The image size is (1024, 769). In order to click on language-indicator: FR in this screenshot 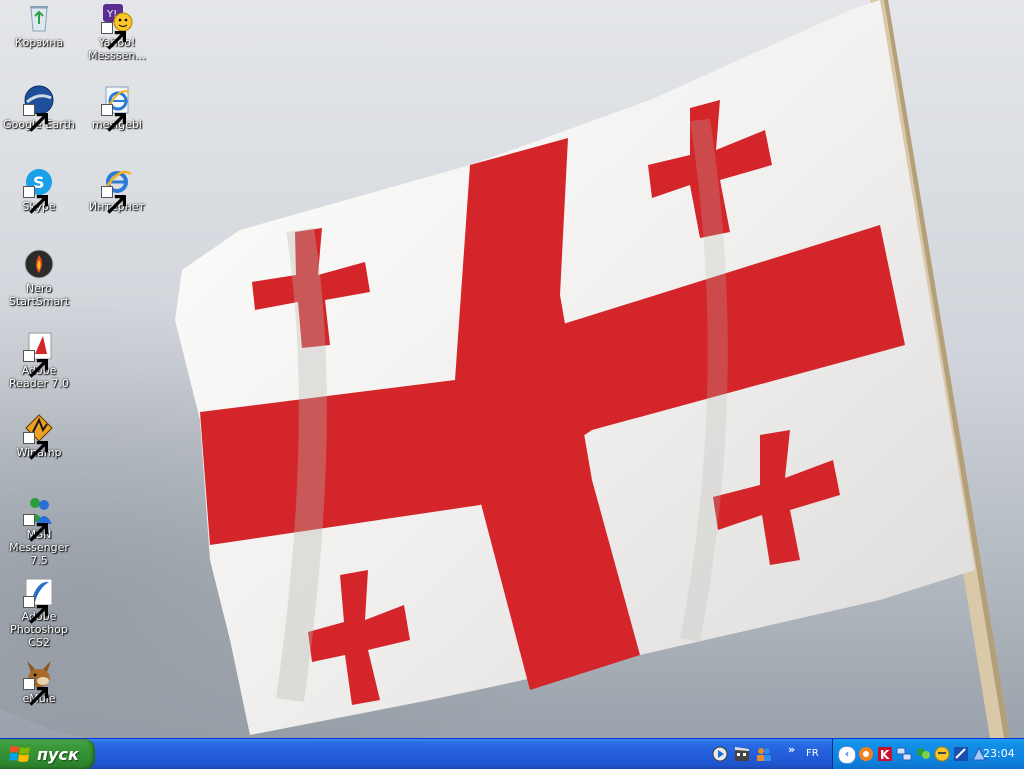, I will do `click(812, 753)`.